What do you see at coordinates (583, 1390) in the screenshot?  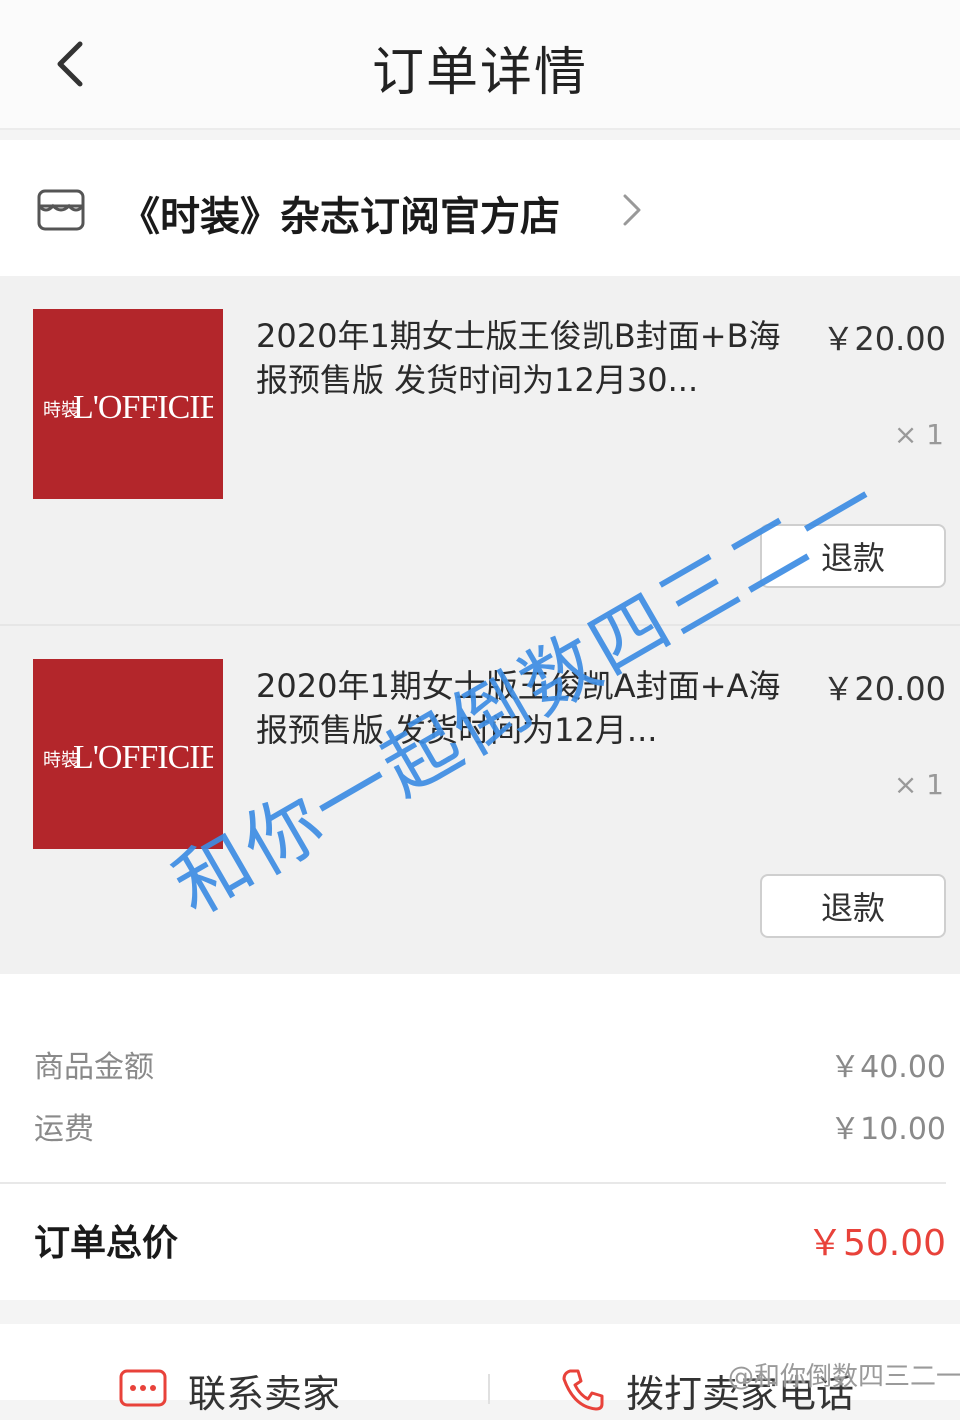 I see `phone-icon` at bounding box center [583, 1390].